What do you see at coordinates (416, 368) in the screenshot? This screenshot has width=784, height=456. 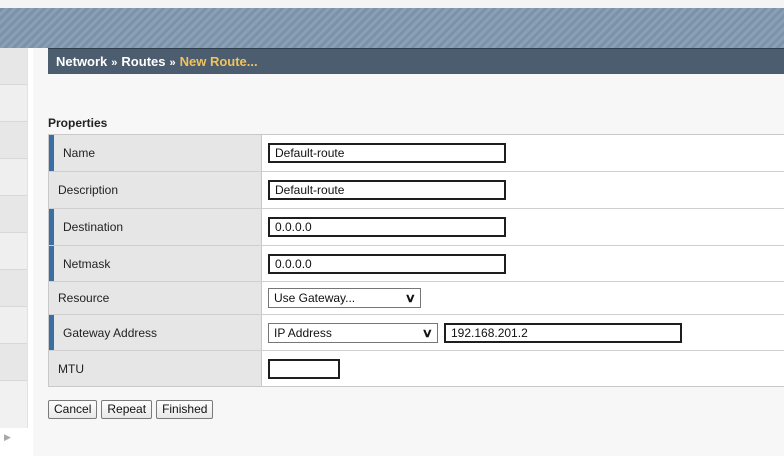 I see `row-mtu: MTU` at bounding box center [416, 368].